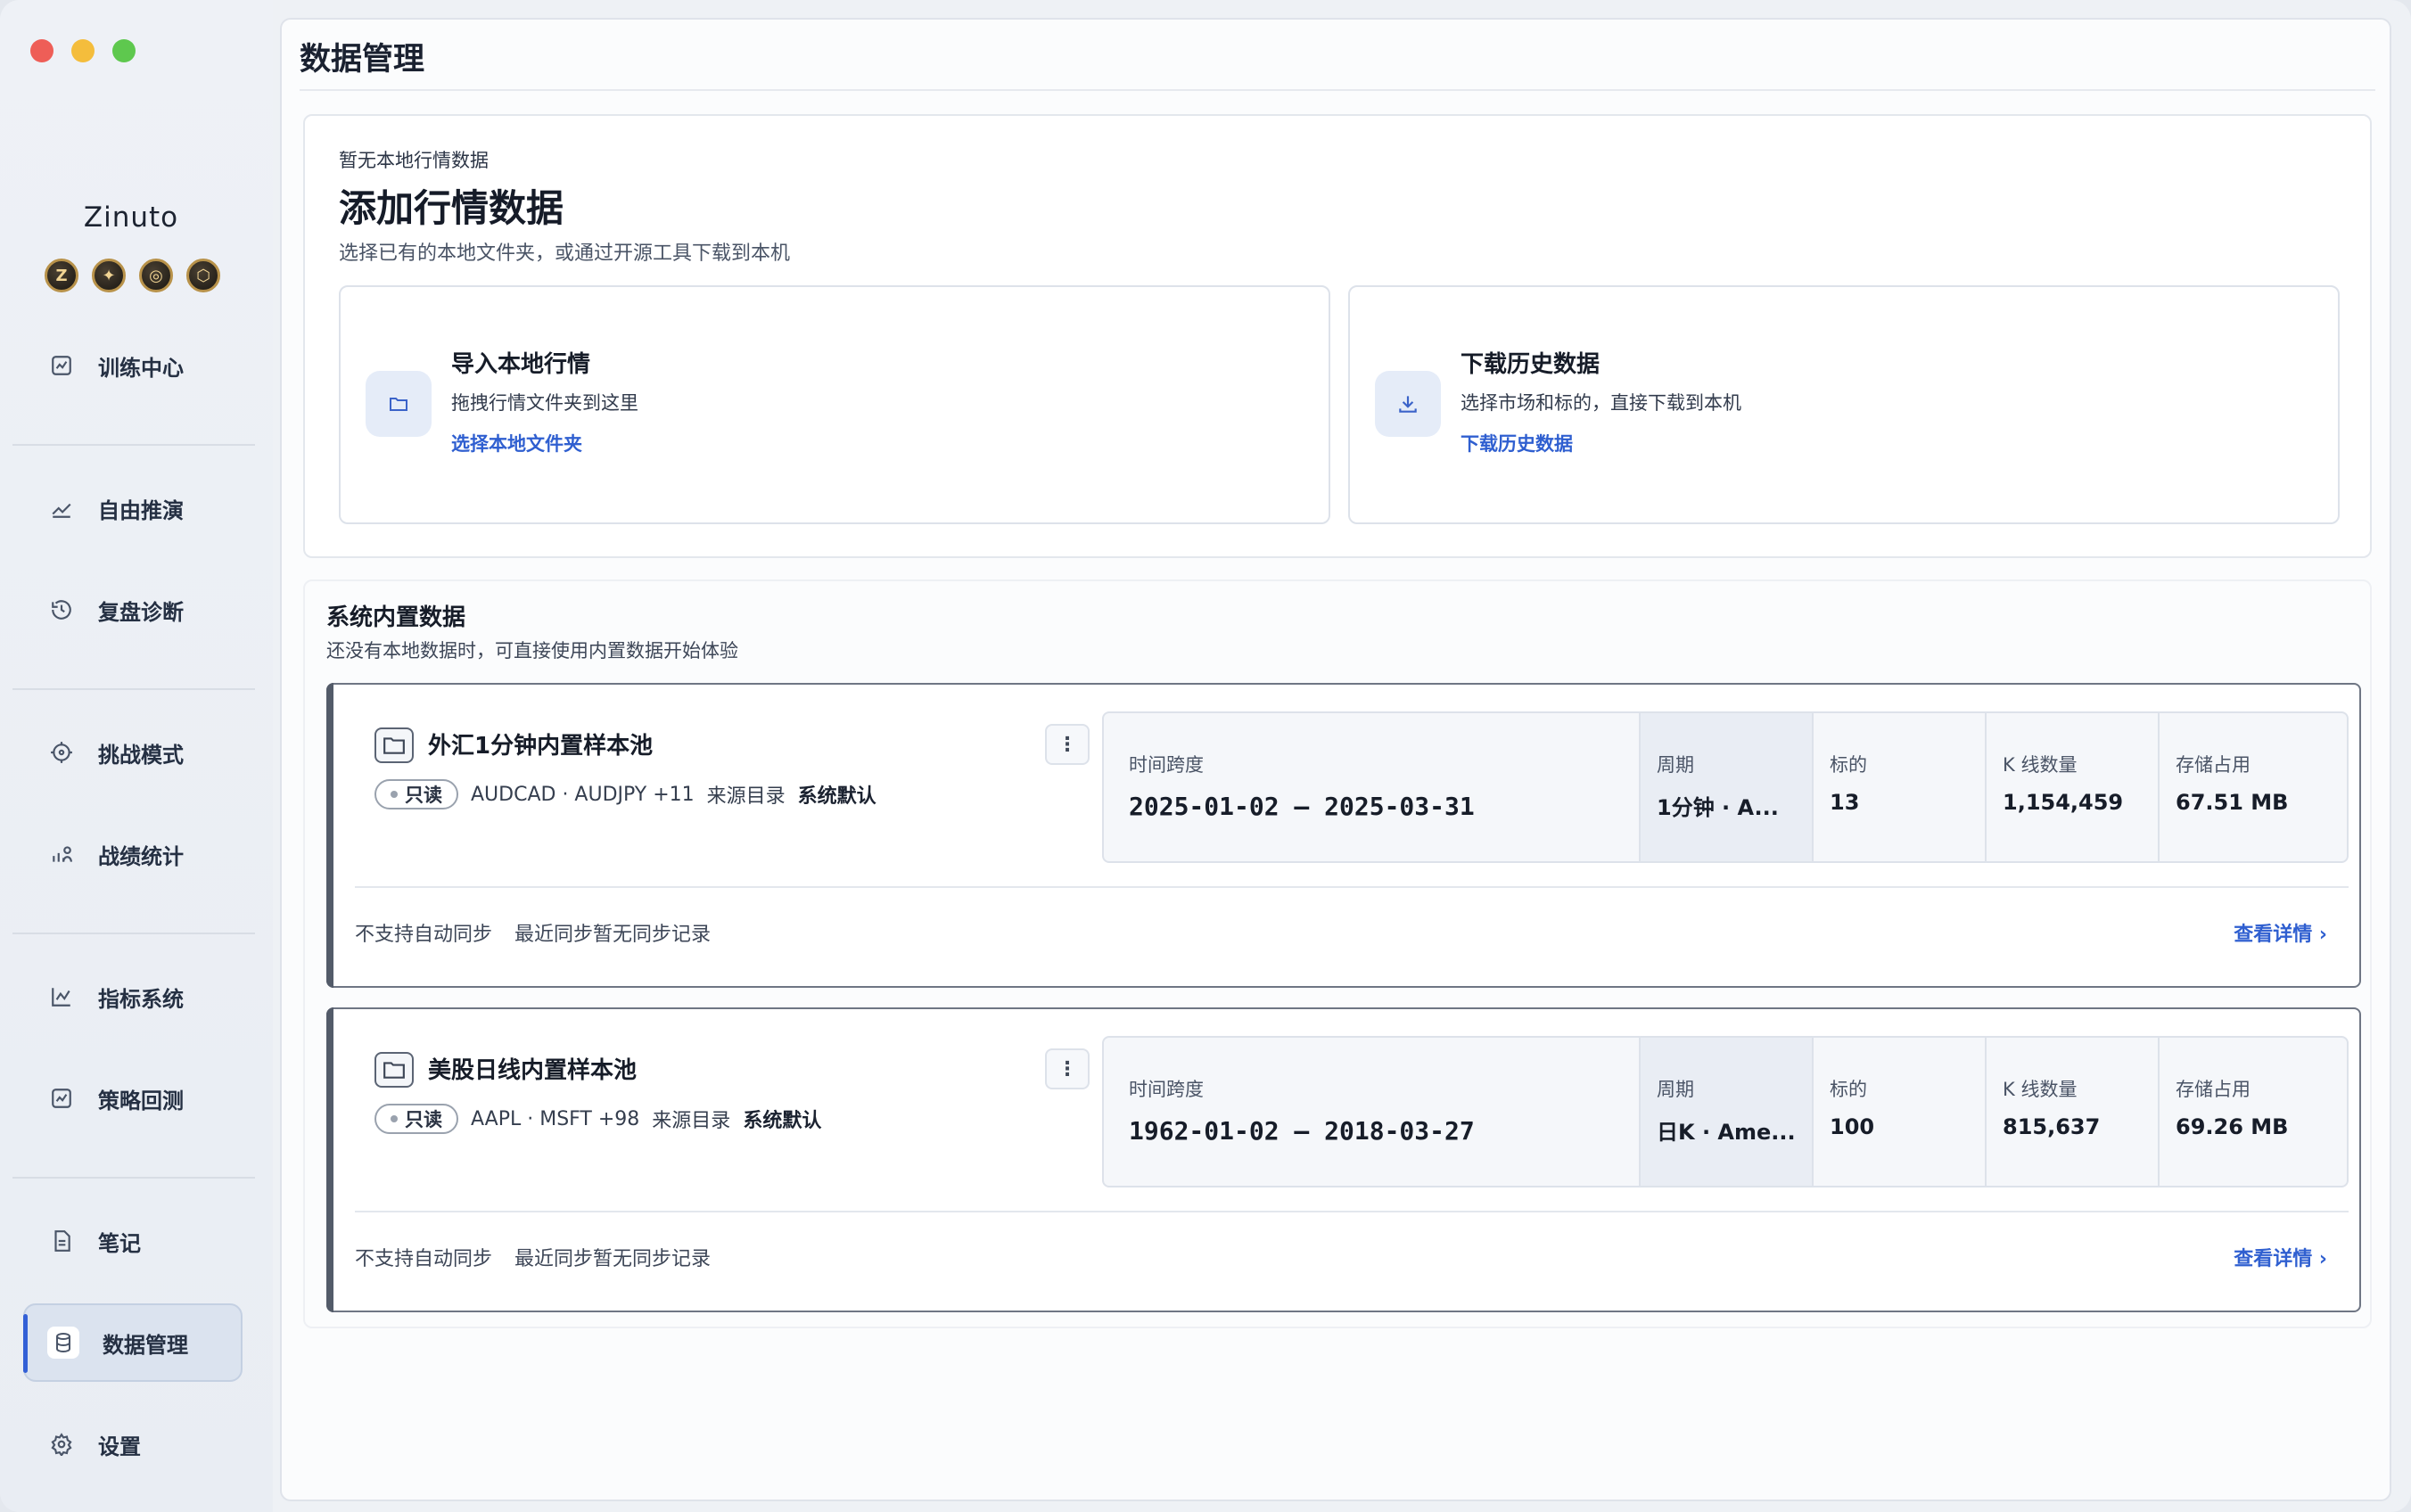 The image size is (2411, 1512). Describe the element at coordinates (133, 610) in the screenshot. I see `sidebar-item-review: 复盘诊断` at that location.